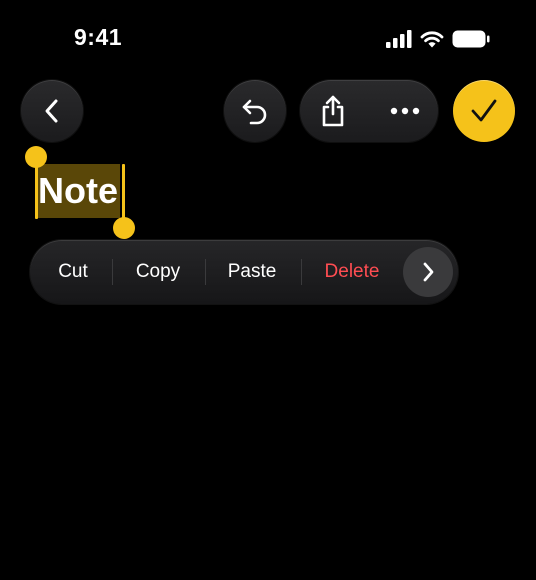  What do you see at coordinates (158, 272) in the screenshot?
I see `copy-menu-item: Copy` at bounding box center [158, 272].